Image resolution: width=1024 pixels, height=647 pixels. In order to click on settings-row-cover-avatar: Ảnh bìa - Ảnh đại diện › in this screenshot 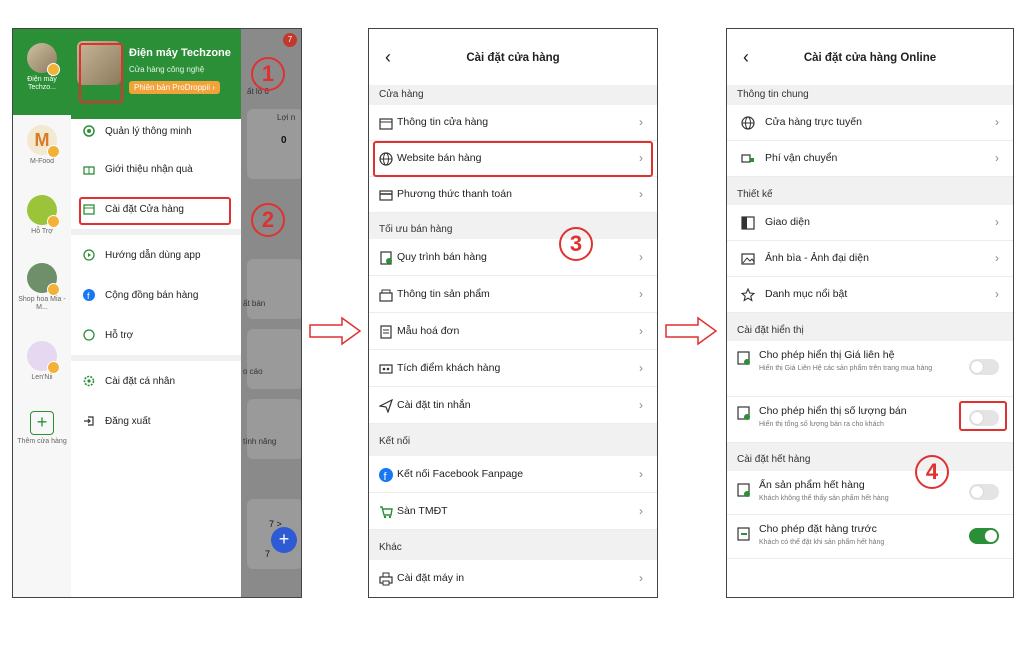, I will do `click(870, 259)`.